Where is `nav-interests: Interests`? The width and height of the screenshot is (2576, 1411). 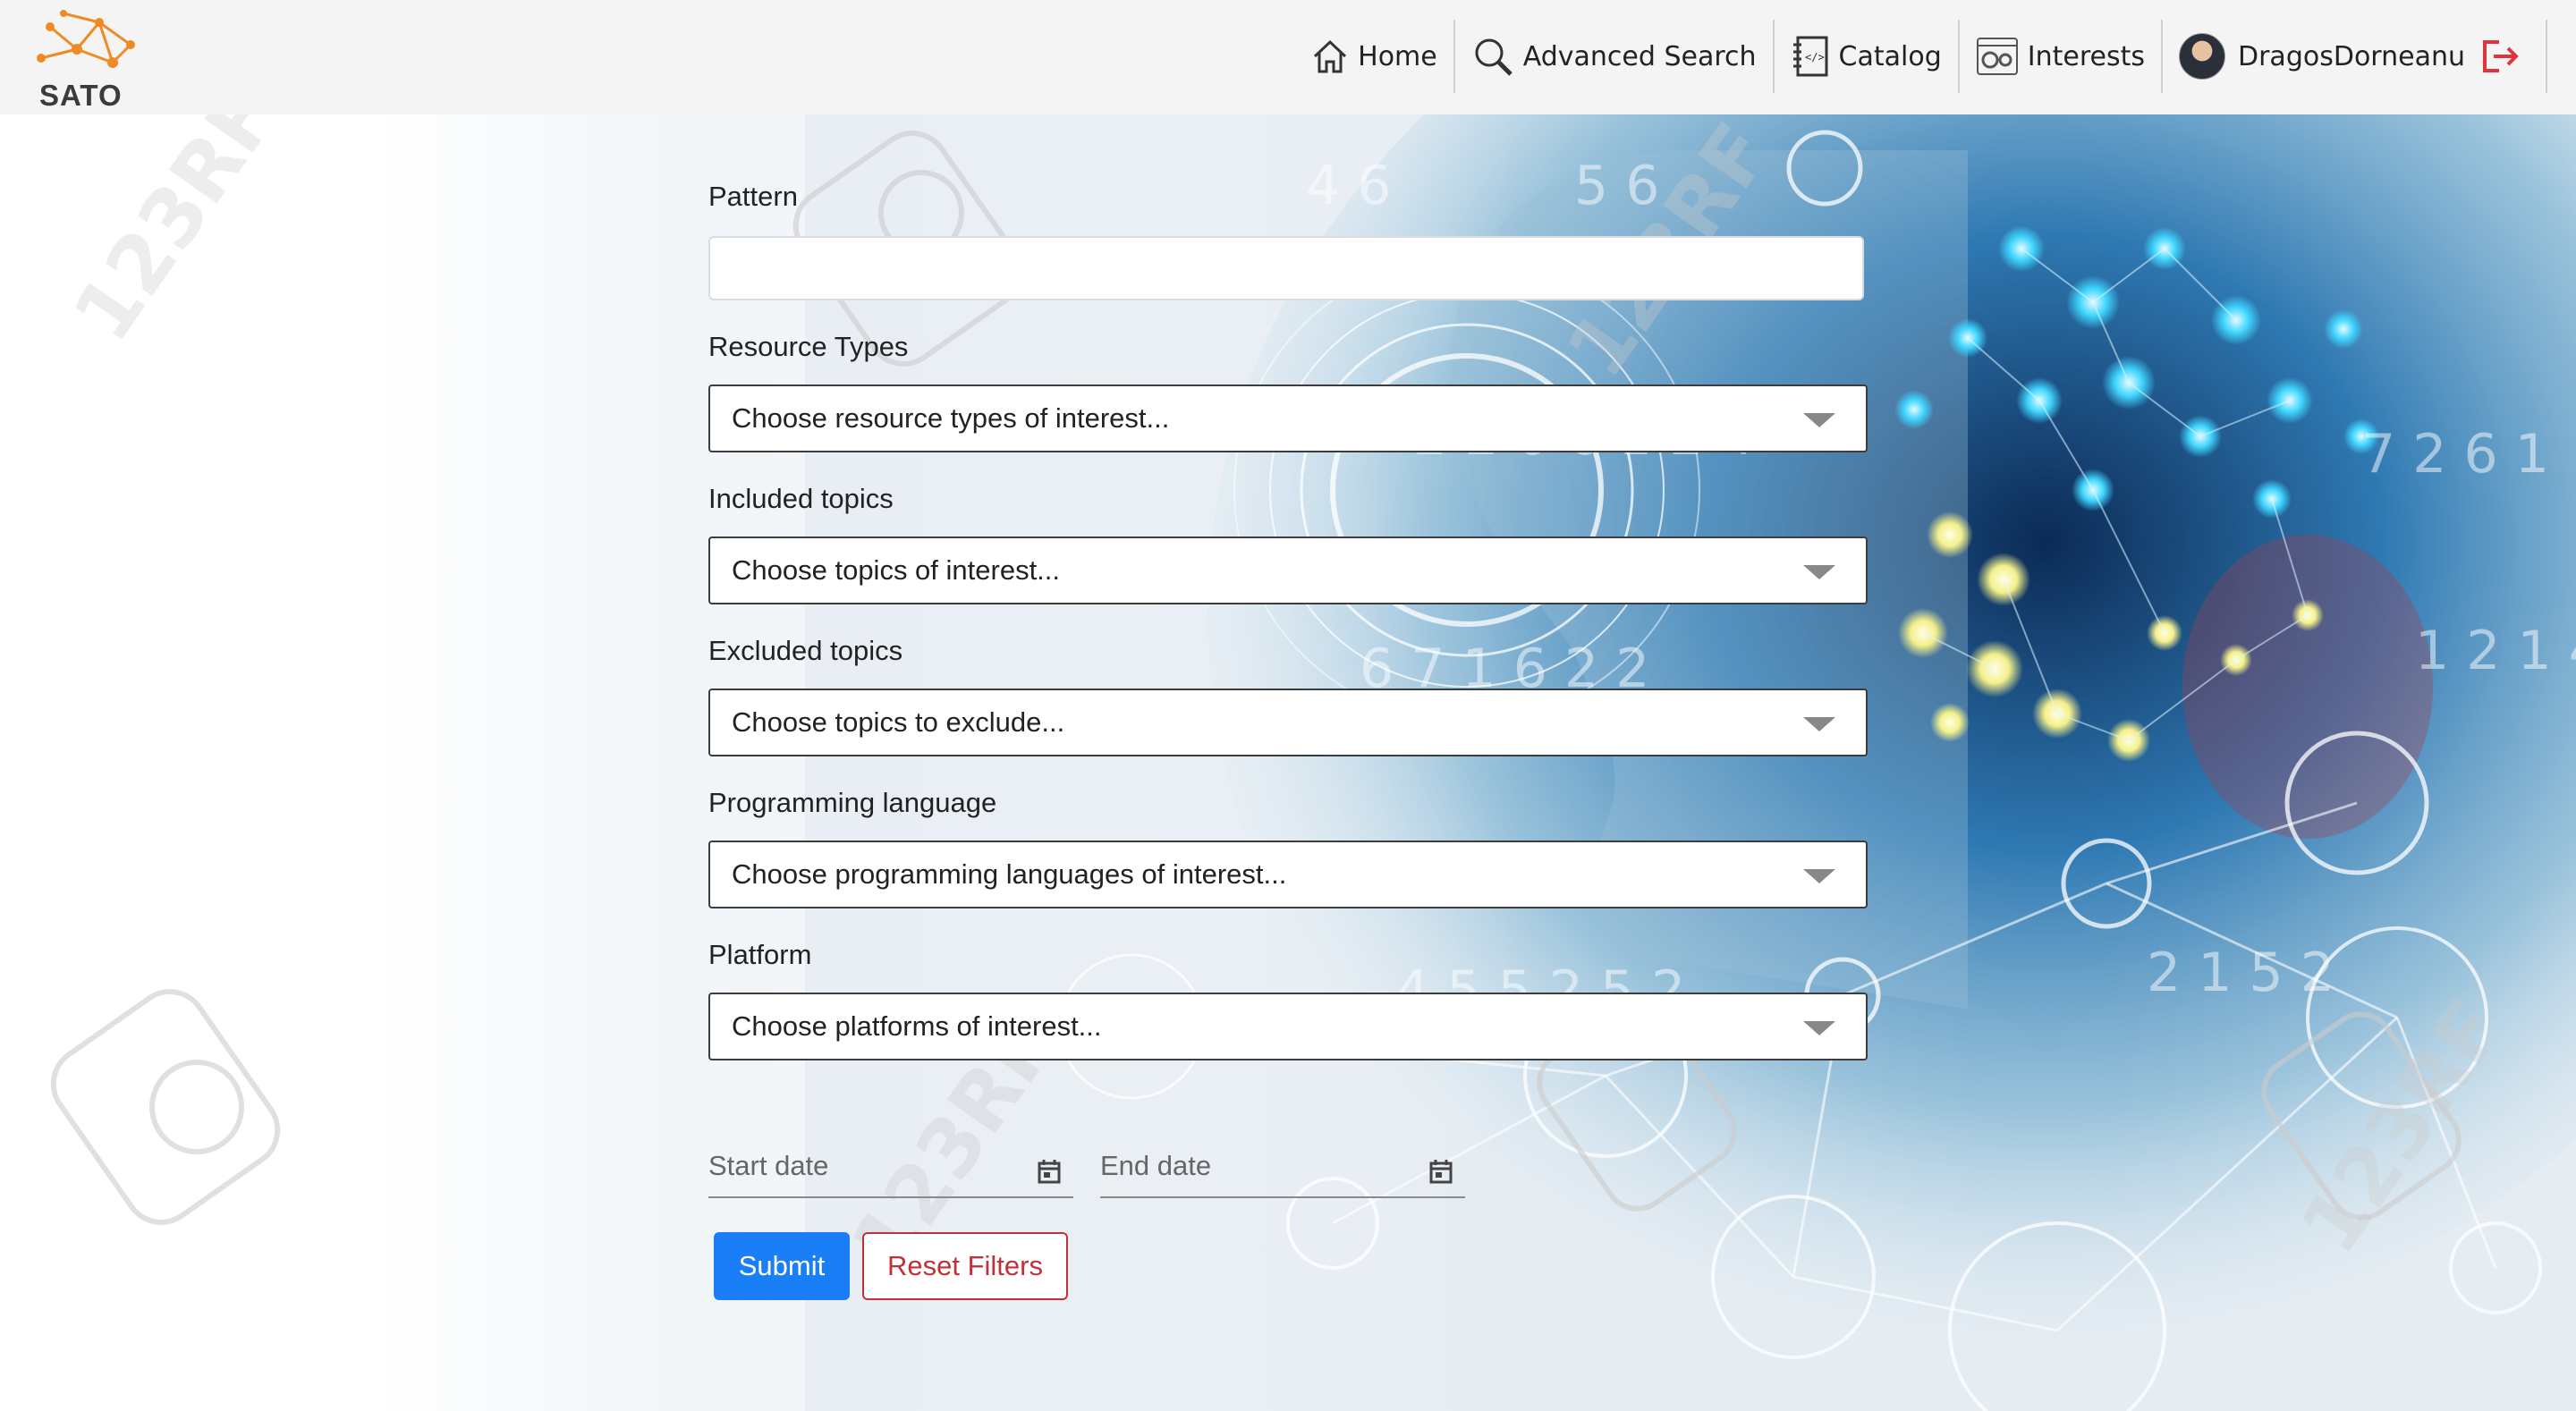
nav-interests: Interests is located at coordinates (2061, 57).